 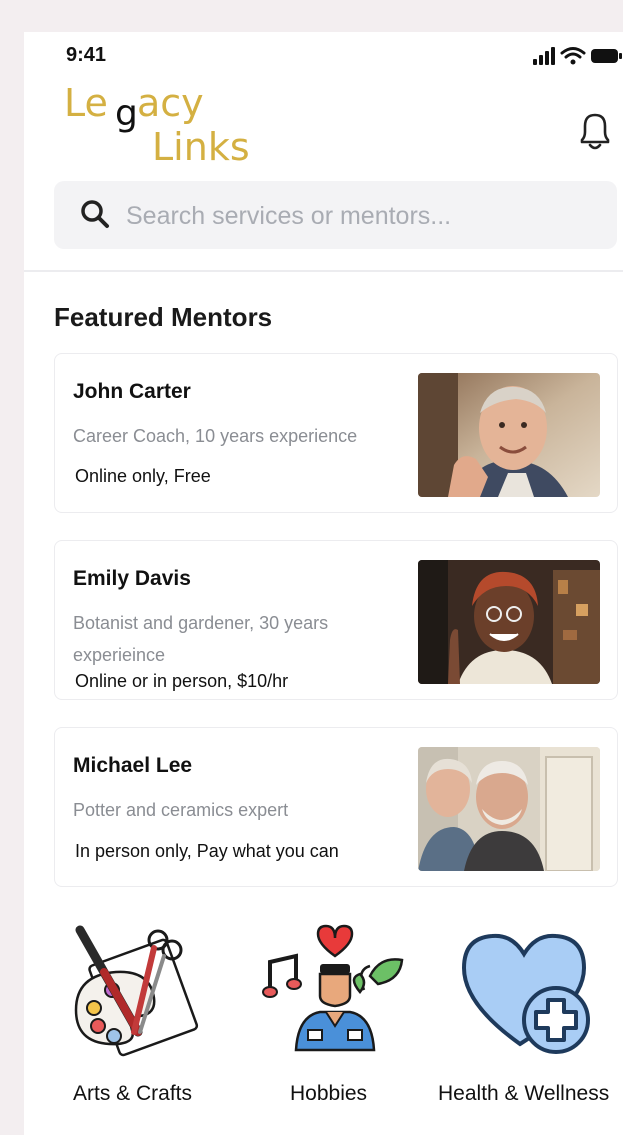 I want to click on hobbies-icon, so click(x=333, y=988).